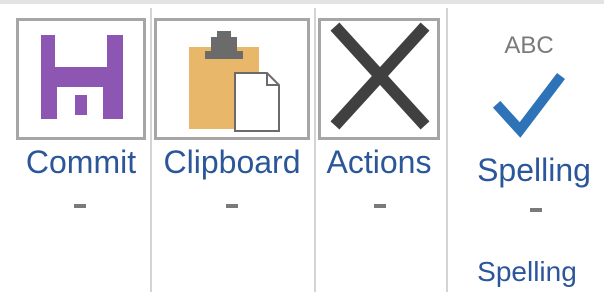 This screenshot has width=604, height=292. What do you see at coordinates (80, 206) in the screenshot?
I see `commit-dropdown-arrow` at bounding box center [80, 206].